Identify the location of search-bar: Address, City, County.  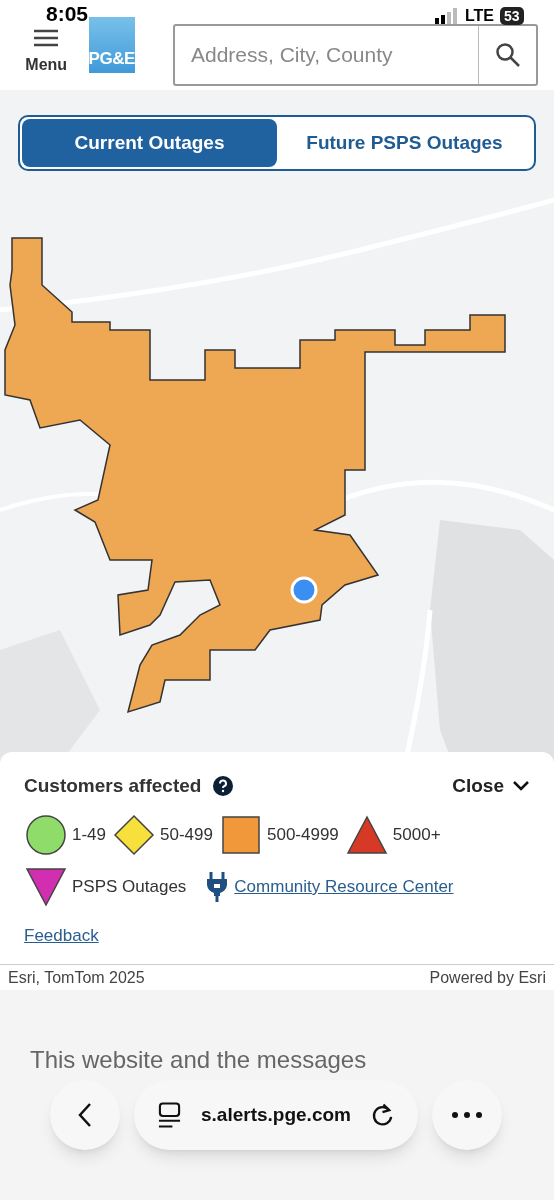
(355, 55).